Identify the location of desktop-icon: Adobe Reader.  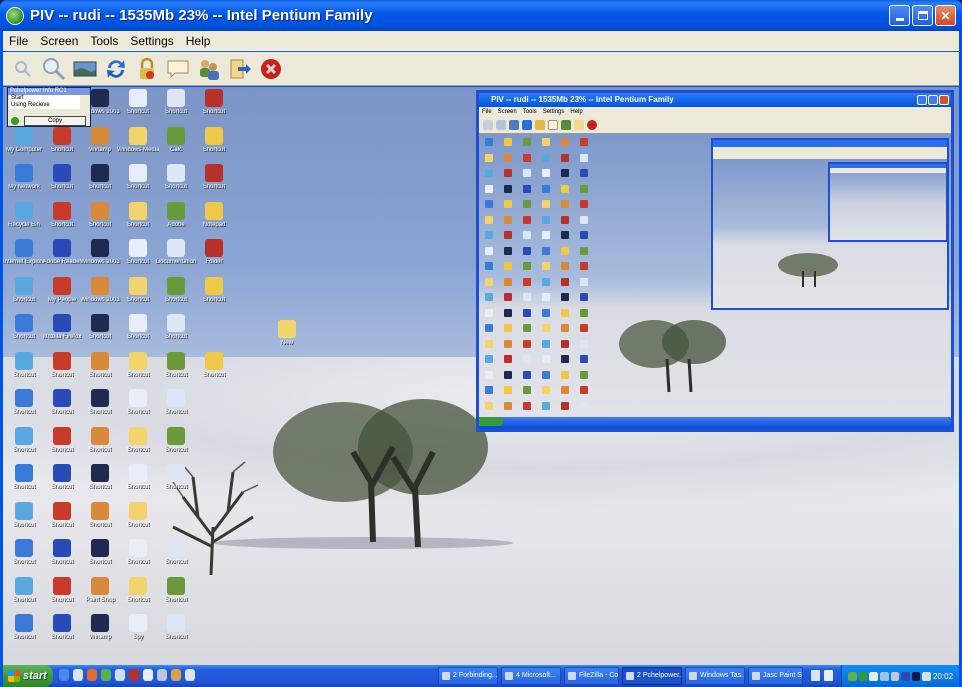
(62, 259).